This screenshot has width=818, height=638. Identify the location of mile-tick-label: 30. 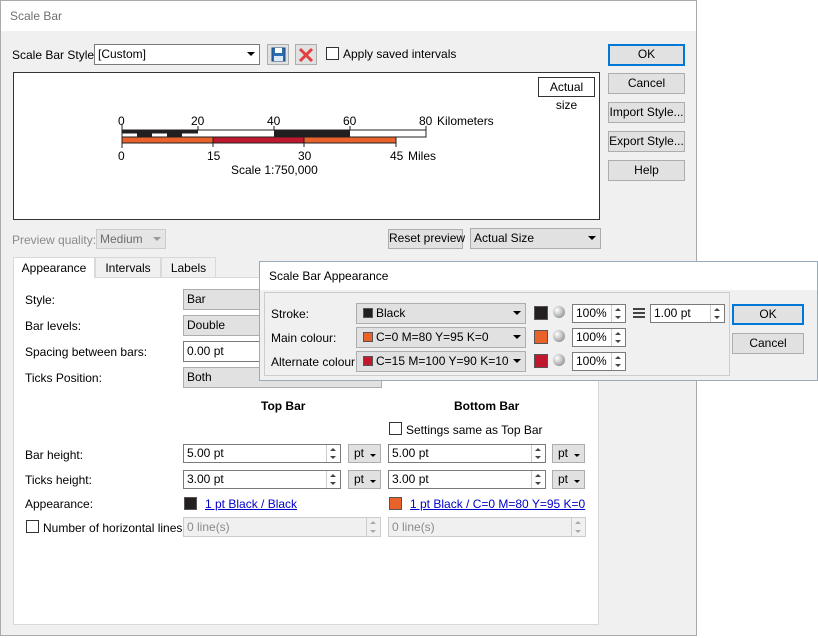
(305, 156).